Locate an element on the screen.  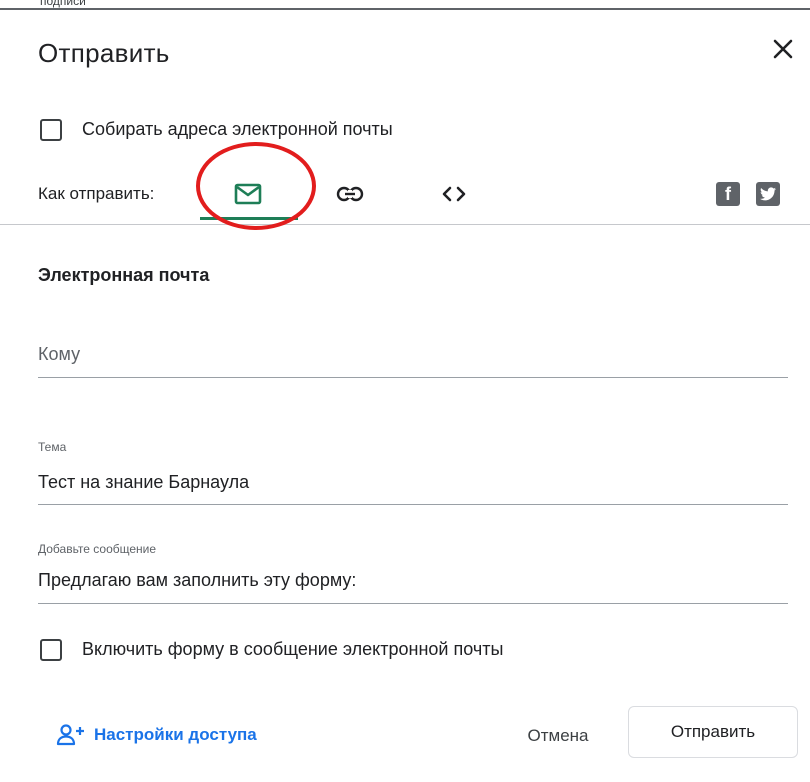
cancel-button: Отмена is located at coordinates (558, 736).